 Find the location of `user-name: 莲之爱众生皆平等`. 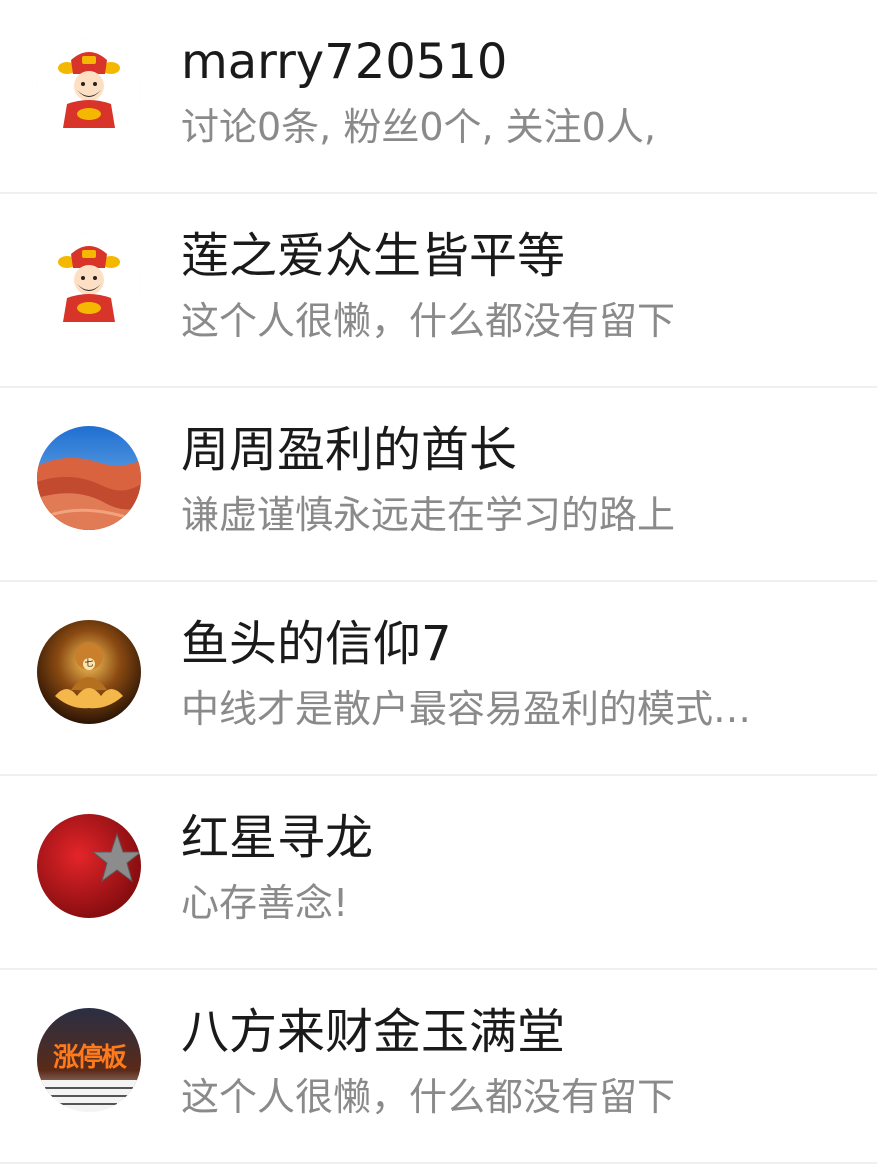

user-name: 莲之爱众生皆平等 is located at coordinates (373, 256).